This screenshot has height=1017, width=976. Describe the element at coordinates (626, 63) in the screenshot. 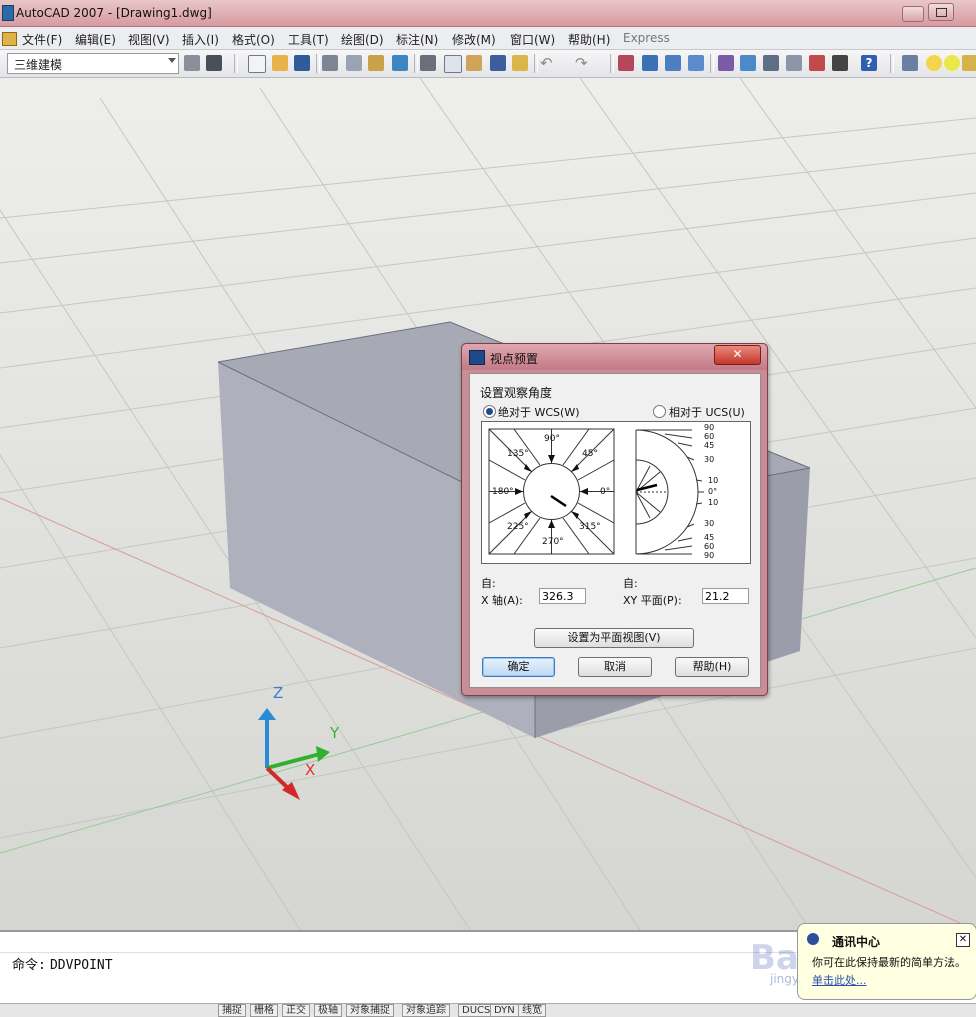

I see `pan-icon` at that location.